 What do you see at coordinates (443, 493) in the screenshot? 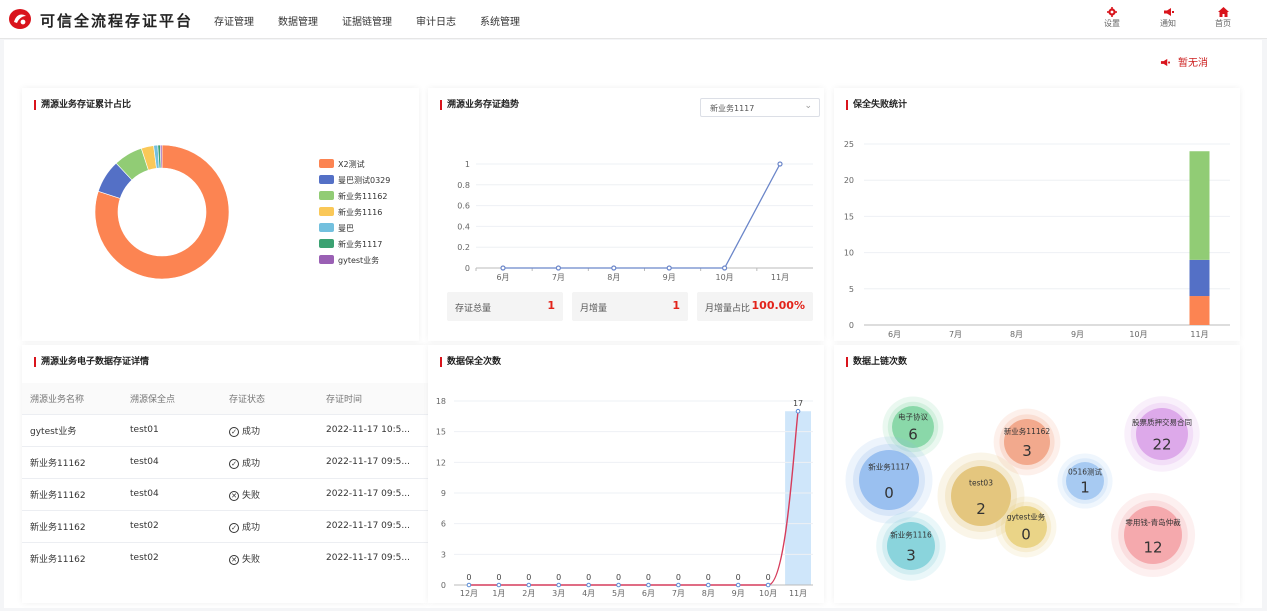
I see `y-tick-label: 9` at bounding box center [443, 493].